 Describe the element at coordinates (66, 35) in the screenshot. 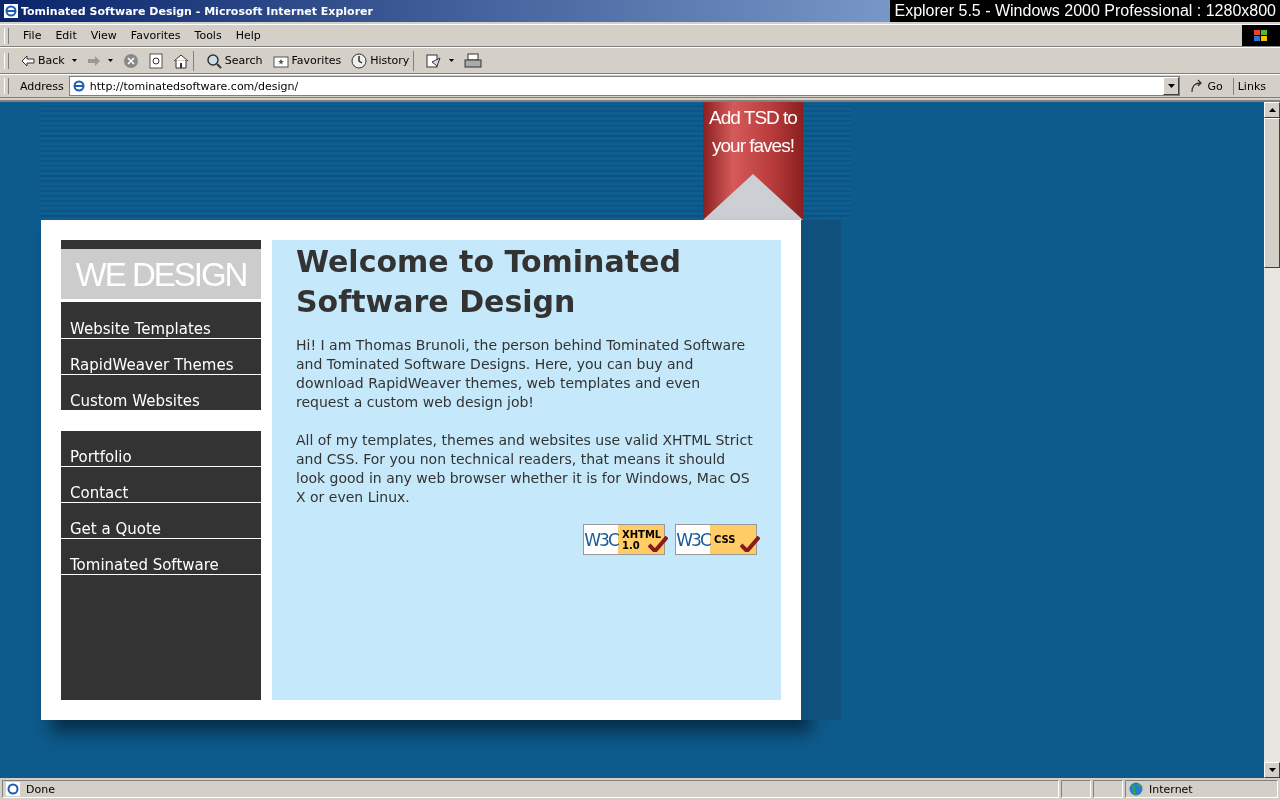

I see `menu-item: Edit` at that location.